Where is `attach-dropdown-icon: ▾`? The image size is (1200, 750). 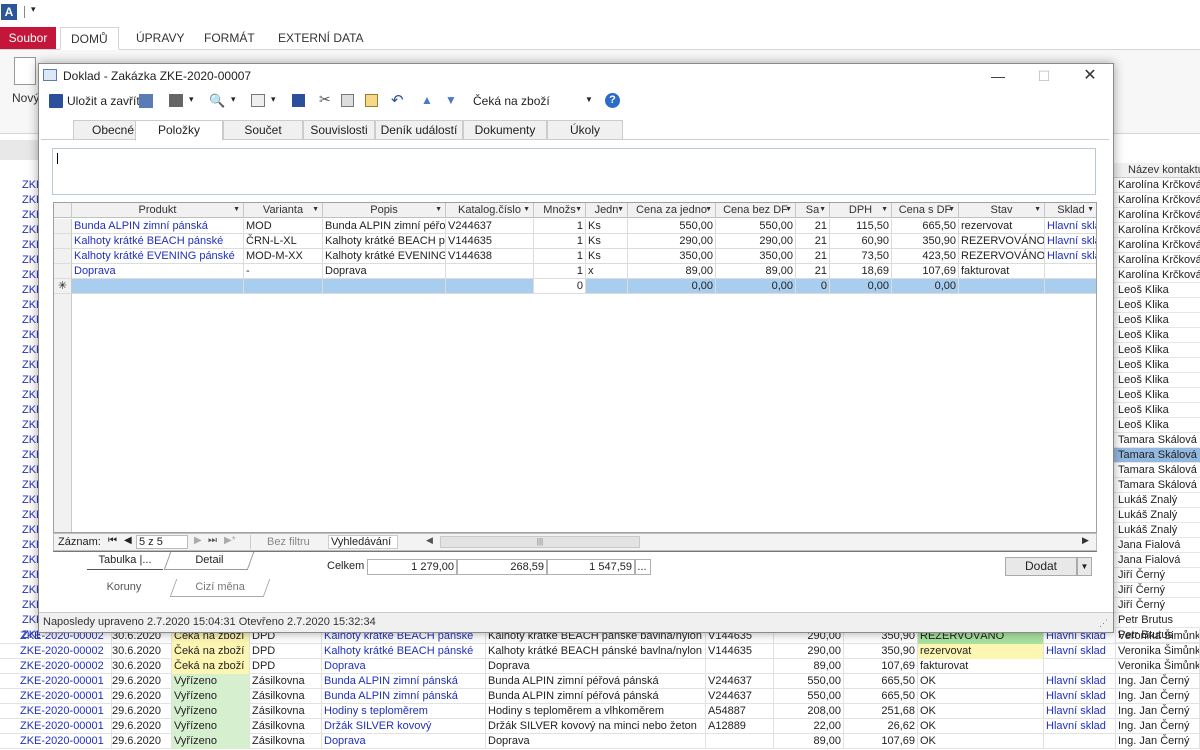 attach-dropdown-icon: ▾ is located at coordinates (273, 99).